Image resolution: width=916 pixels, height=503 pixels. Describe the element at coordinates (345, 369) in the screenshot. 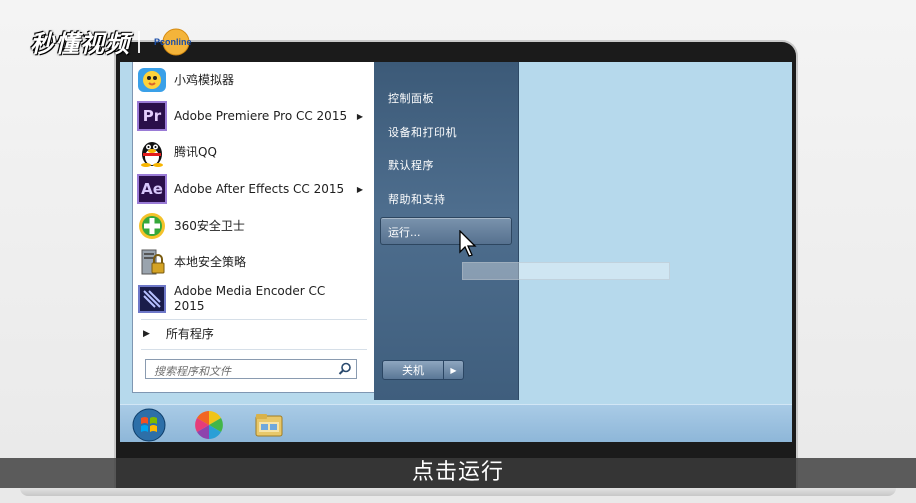

I see `search-icon` at that location.